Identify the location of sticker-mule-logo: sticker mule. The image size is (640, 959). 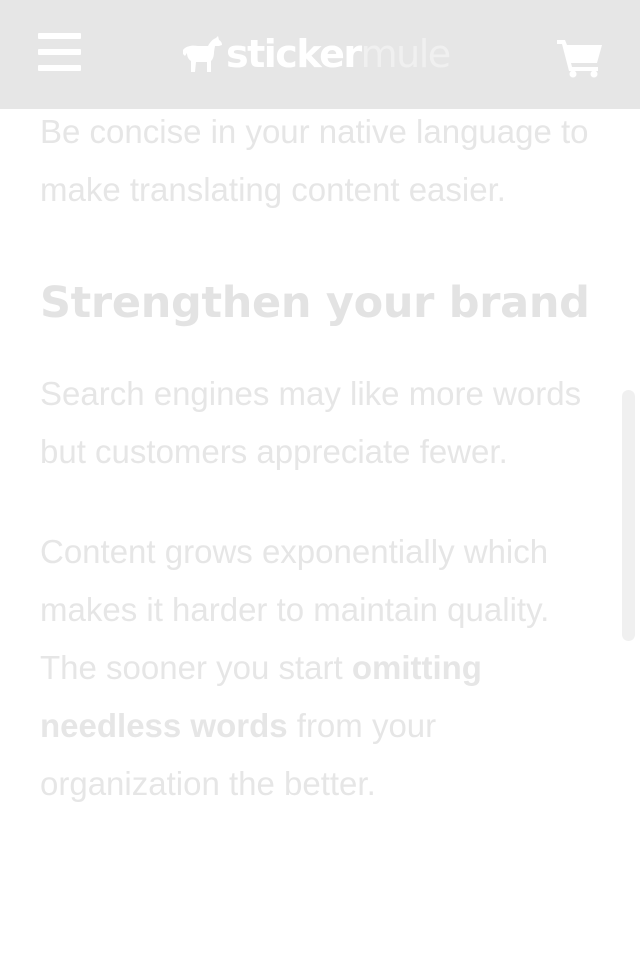
(316, 54).